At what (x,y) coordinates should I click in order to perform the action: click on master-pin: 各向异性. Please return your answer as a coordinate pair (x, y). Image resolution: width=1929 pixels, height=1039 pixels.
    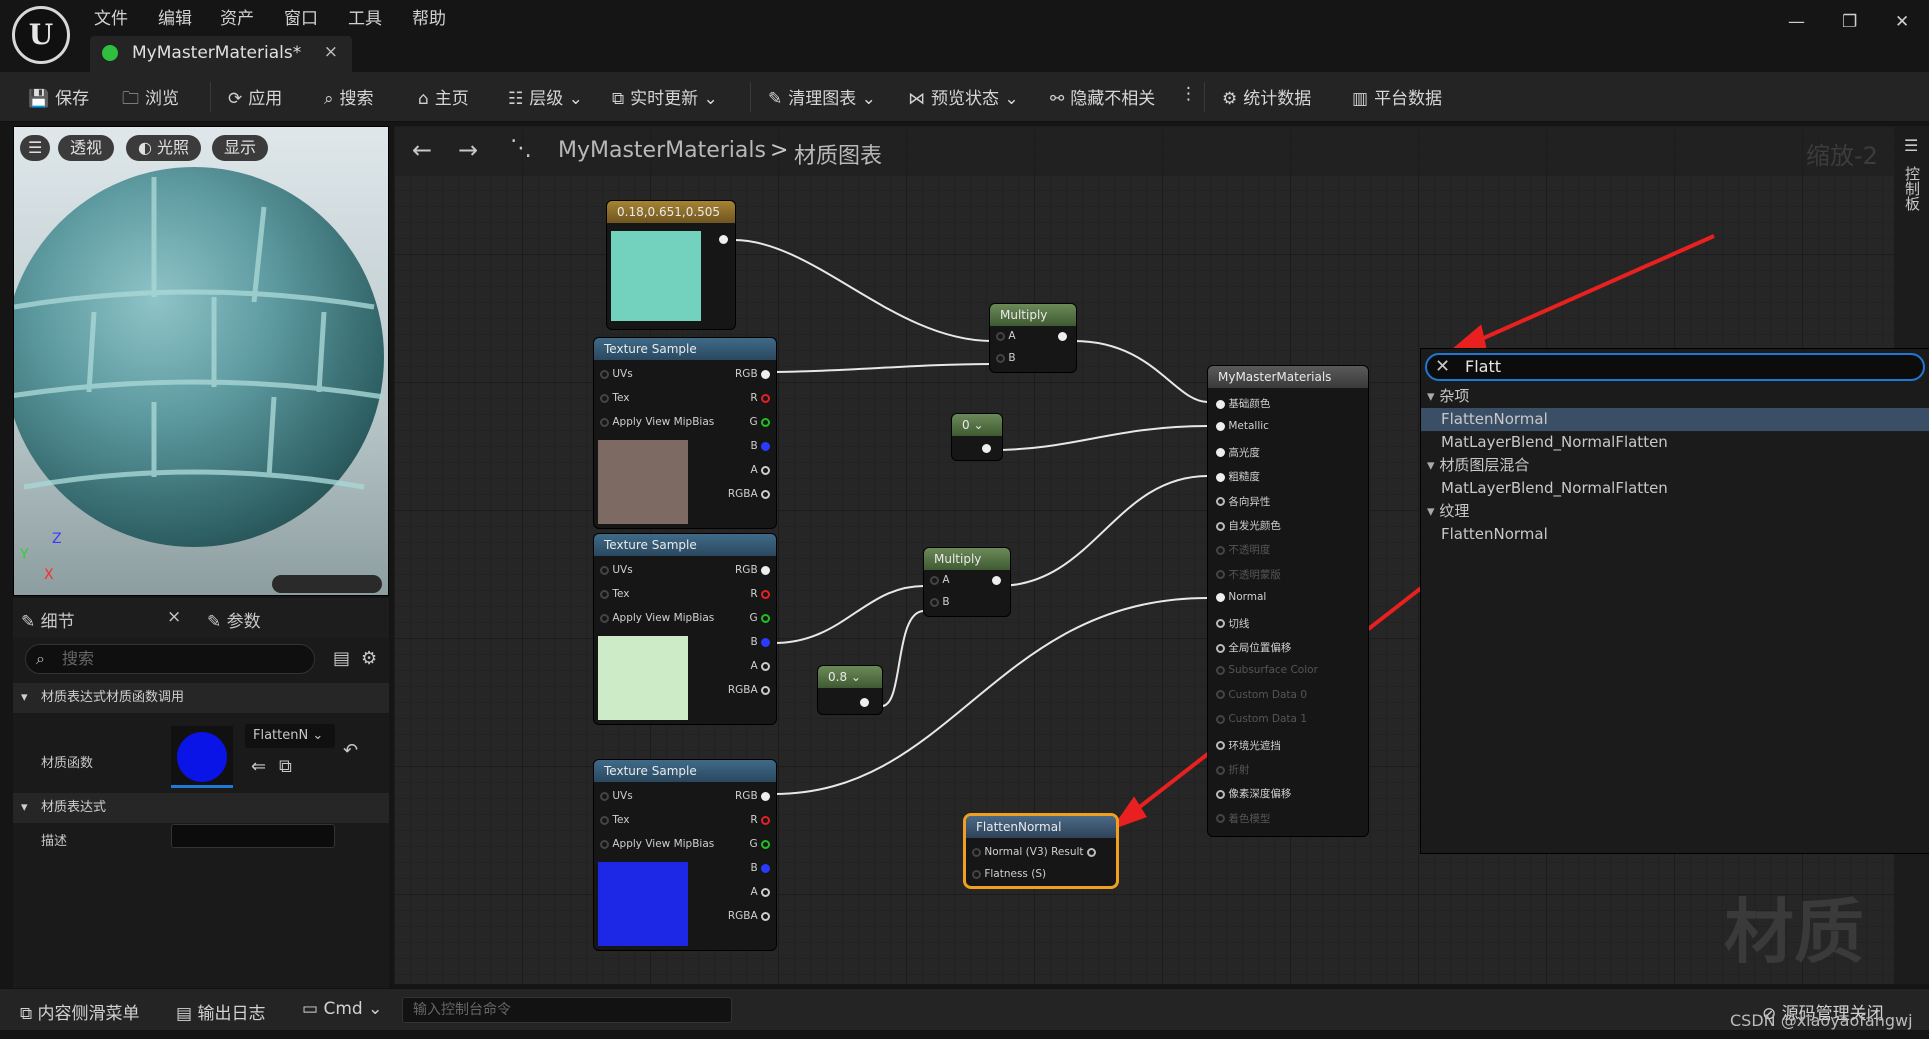
    Looking at the image, I should click on (1243, 501).